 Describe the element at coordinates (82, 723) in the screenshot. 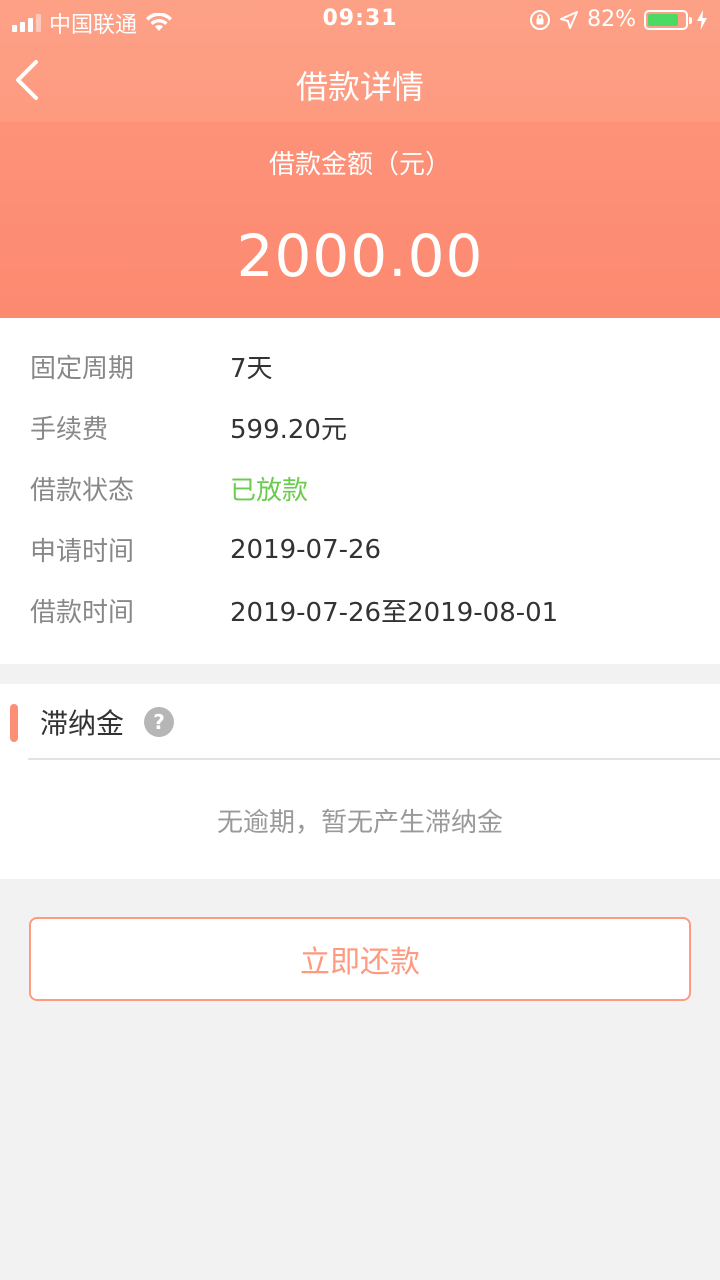

I see `late-fee-title: 滞纳金` at that location.